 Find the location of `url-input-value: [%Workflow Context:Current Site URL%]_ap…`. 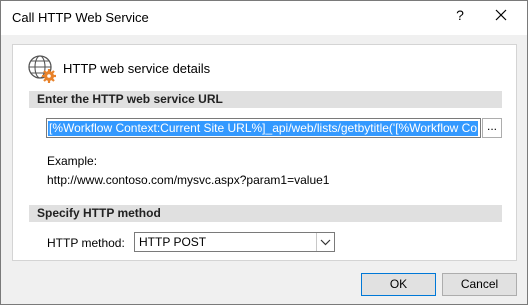

url-input-value: [%Workflow Context:Current Site URL%]_ap… is located at coordinates (263, 128).